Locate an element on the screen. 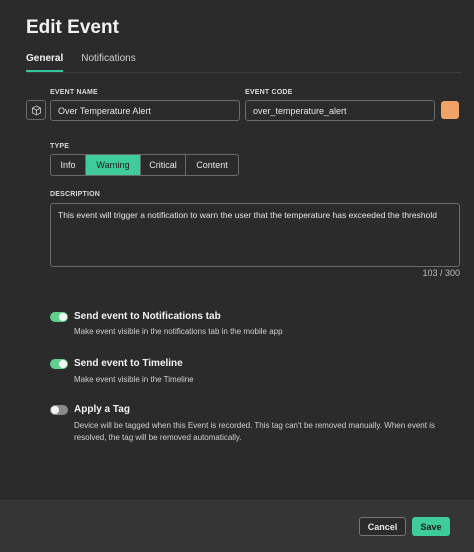 The image size is (474, 552). tab-notifications: Notifications is located at coordinates (108, 61).